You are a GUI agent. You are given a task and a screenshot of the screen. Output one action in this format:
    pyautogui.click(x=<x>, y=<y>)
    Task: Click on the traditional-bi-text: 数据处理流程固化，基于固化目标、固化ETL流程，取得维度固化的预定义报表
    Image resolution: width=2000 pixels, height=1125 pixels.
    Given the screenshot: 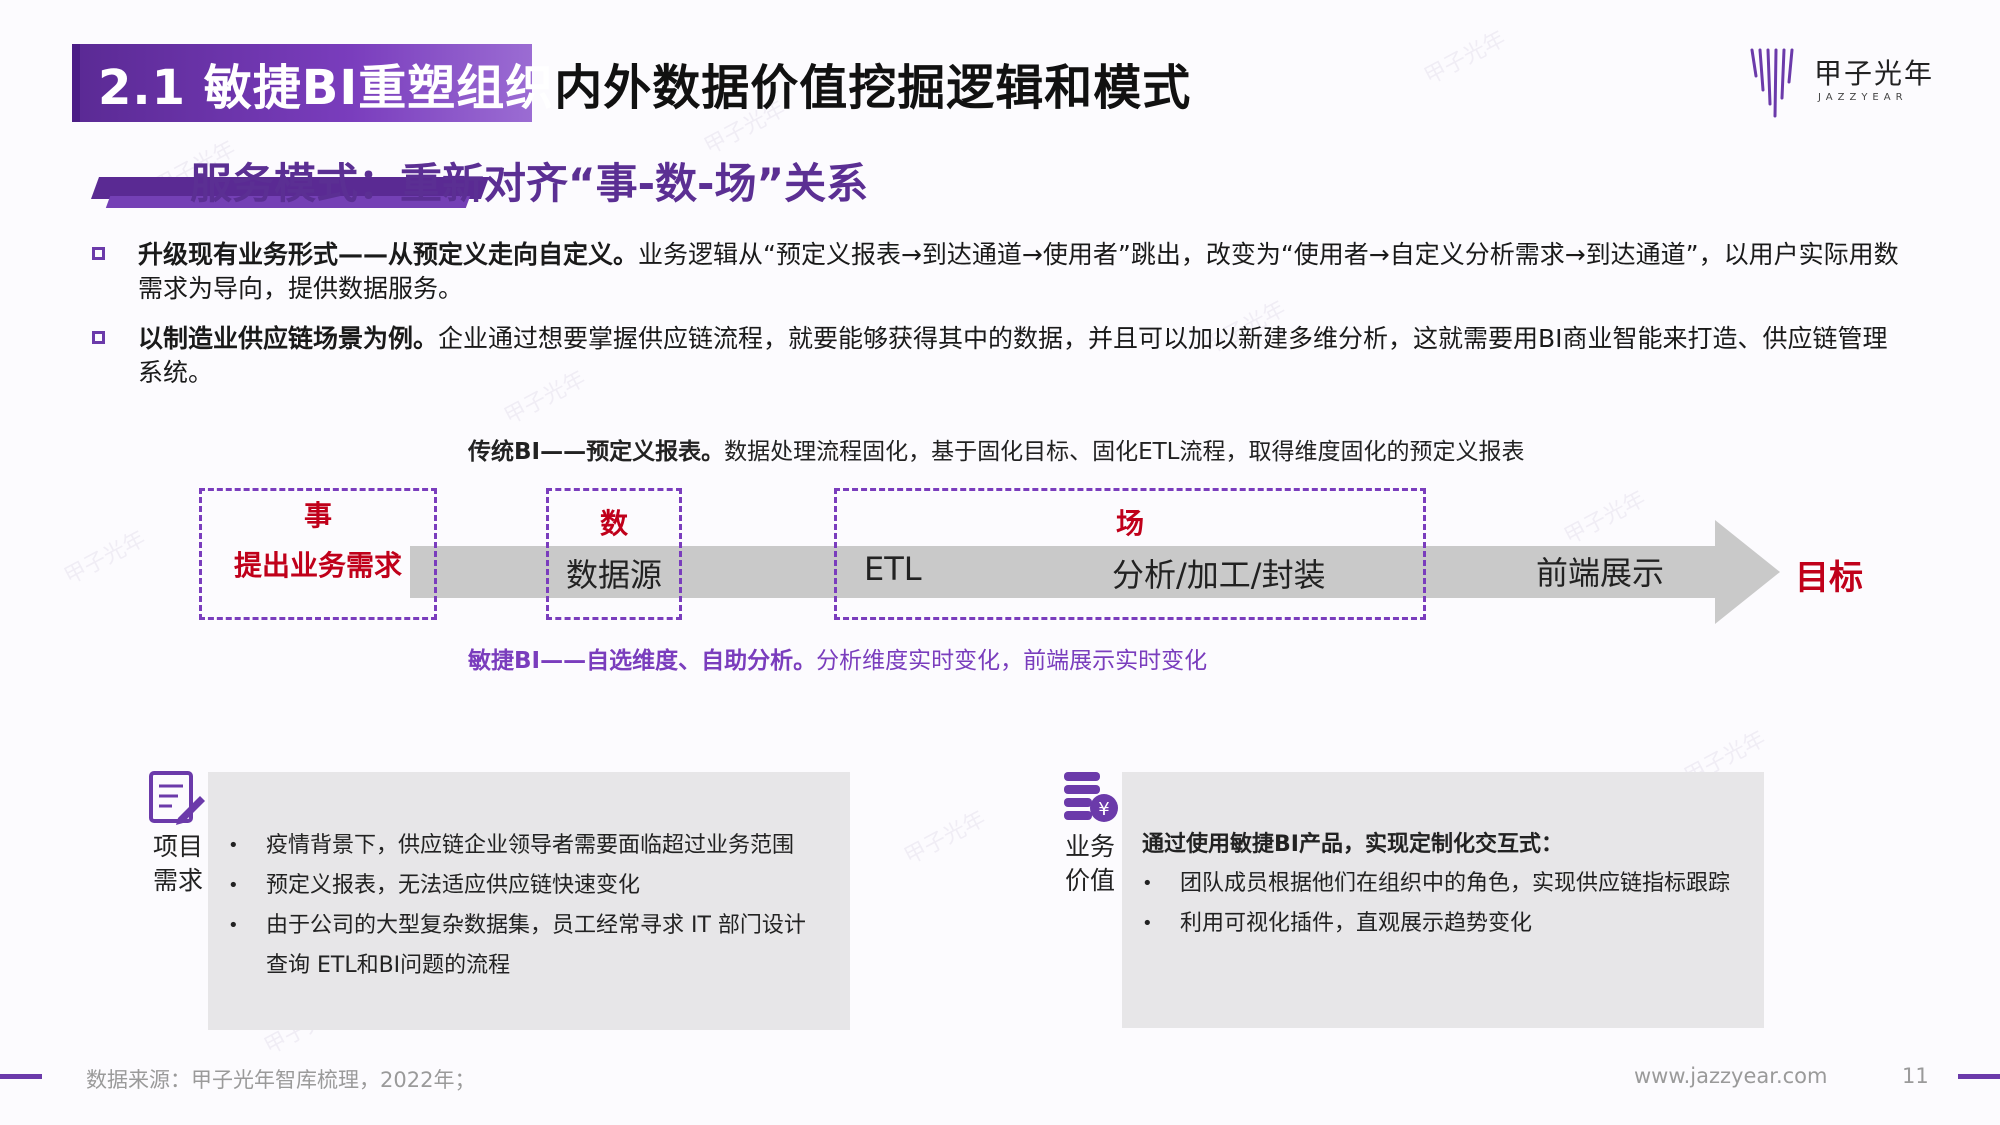 What is the action you would take?
    pyautogui.click(x=1124, y=452)
    